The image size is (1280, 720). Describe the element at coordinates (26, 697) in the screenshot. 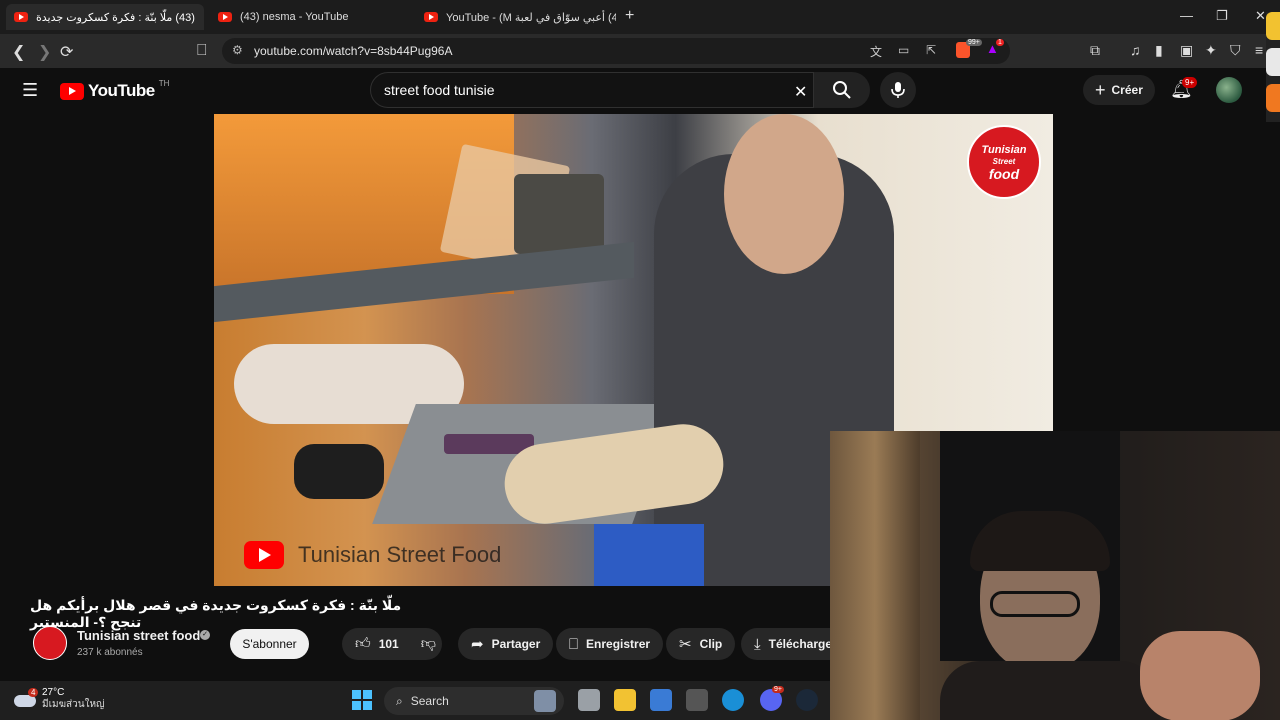

I see `cloud-icon: 4` at that location.